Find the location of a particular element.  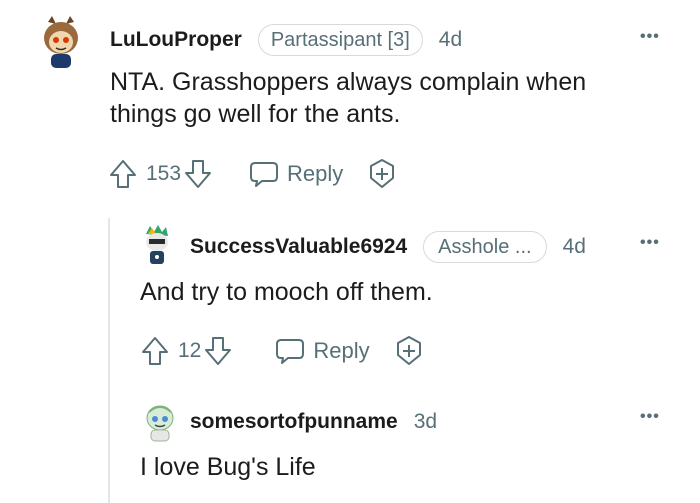

thread-line is located at coordinates (109, 360).